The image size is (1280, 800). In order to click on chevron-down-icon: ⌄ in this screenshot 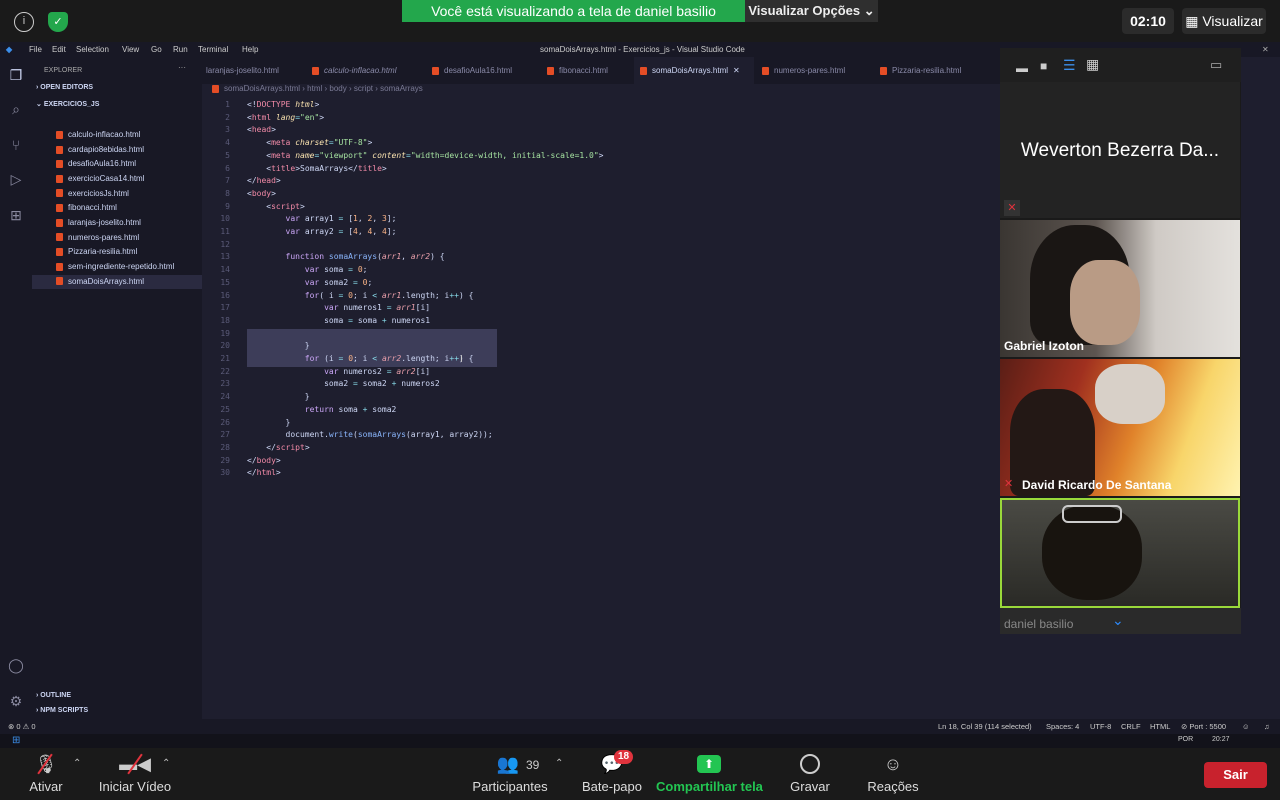, I will do `click(1118, 620)`.